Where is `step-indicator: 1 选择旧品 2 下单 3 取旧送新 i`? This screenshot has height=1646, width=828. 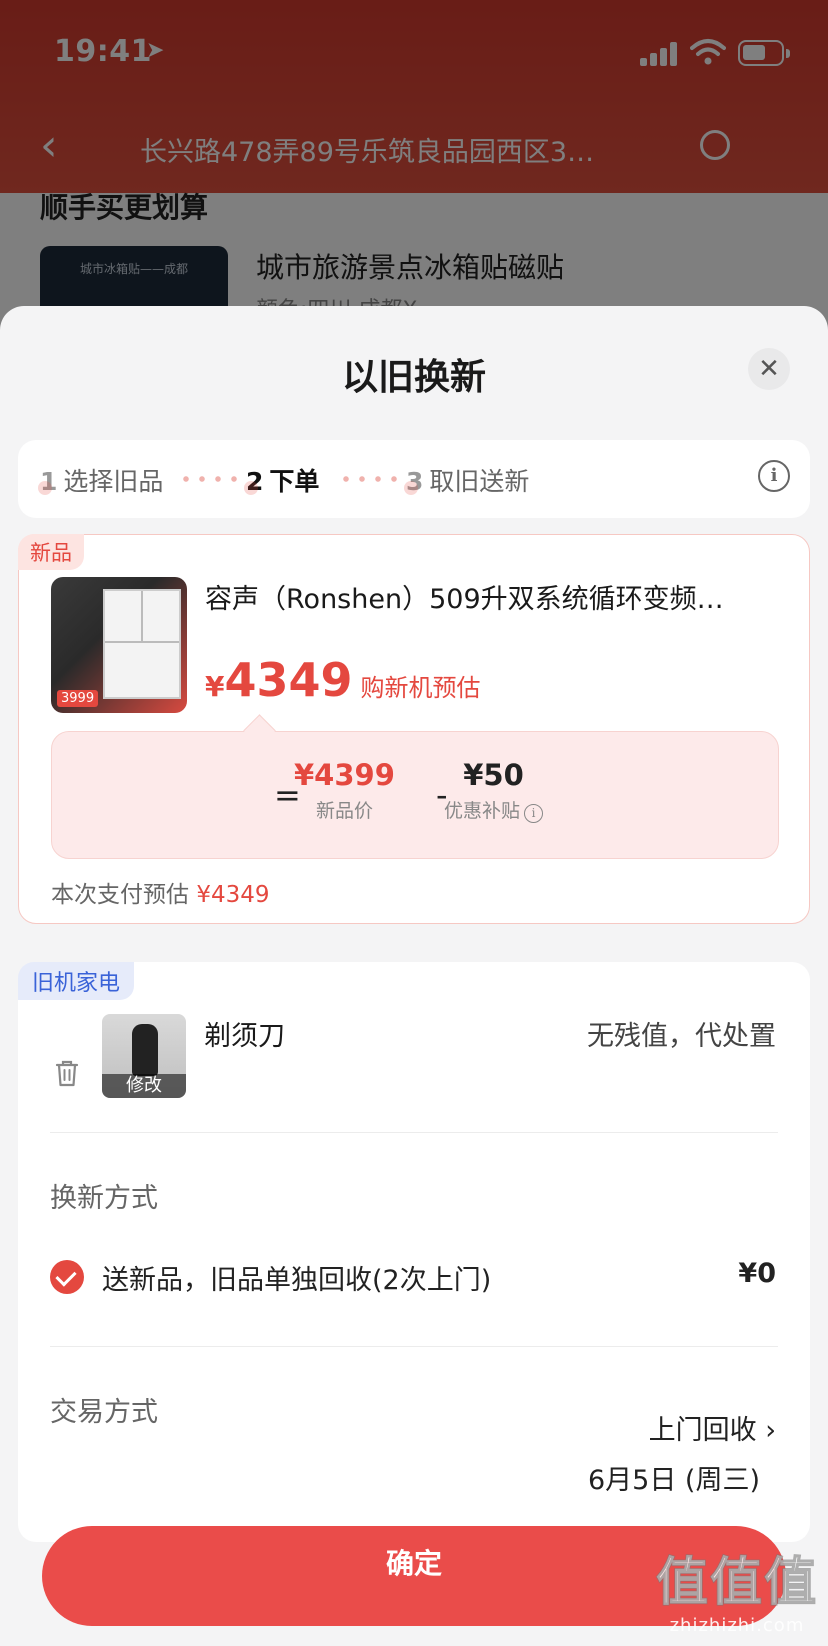 step-indicator: 1 选择旧品 2 下单 3 取旧送新 i is located at coordinates (414, 479).